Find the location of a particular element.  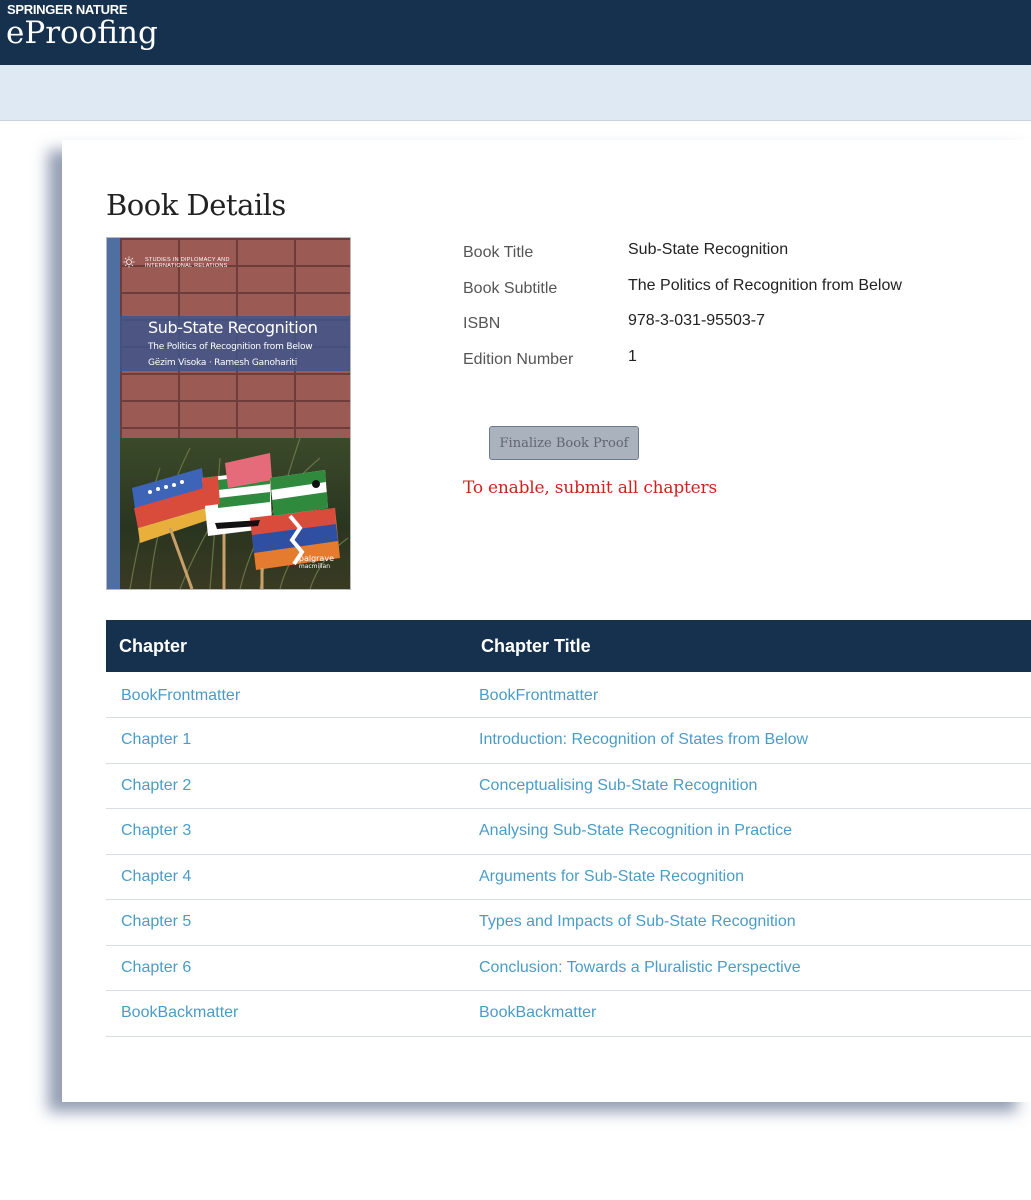

table-row: BookBackmatter BookBackmatter is located at coordinates (568, 1014).